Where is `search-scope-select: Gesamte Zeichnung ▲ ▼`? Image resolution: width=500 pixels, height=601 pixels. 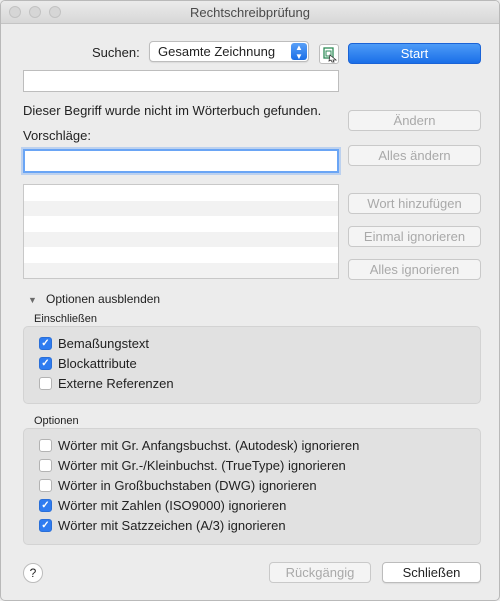 search-scope-select: Gesamte Zeichnung ▲ ▼ is located at coordinates (229, 51).